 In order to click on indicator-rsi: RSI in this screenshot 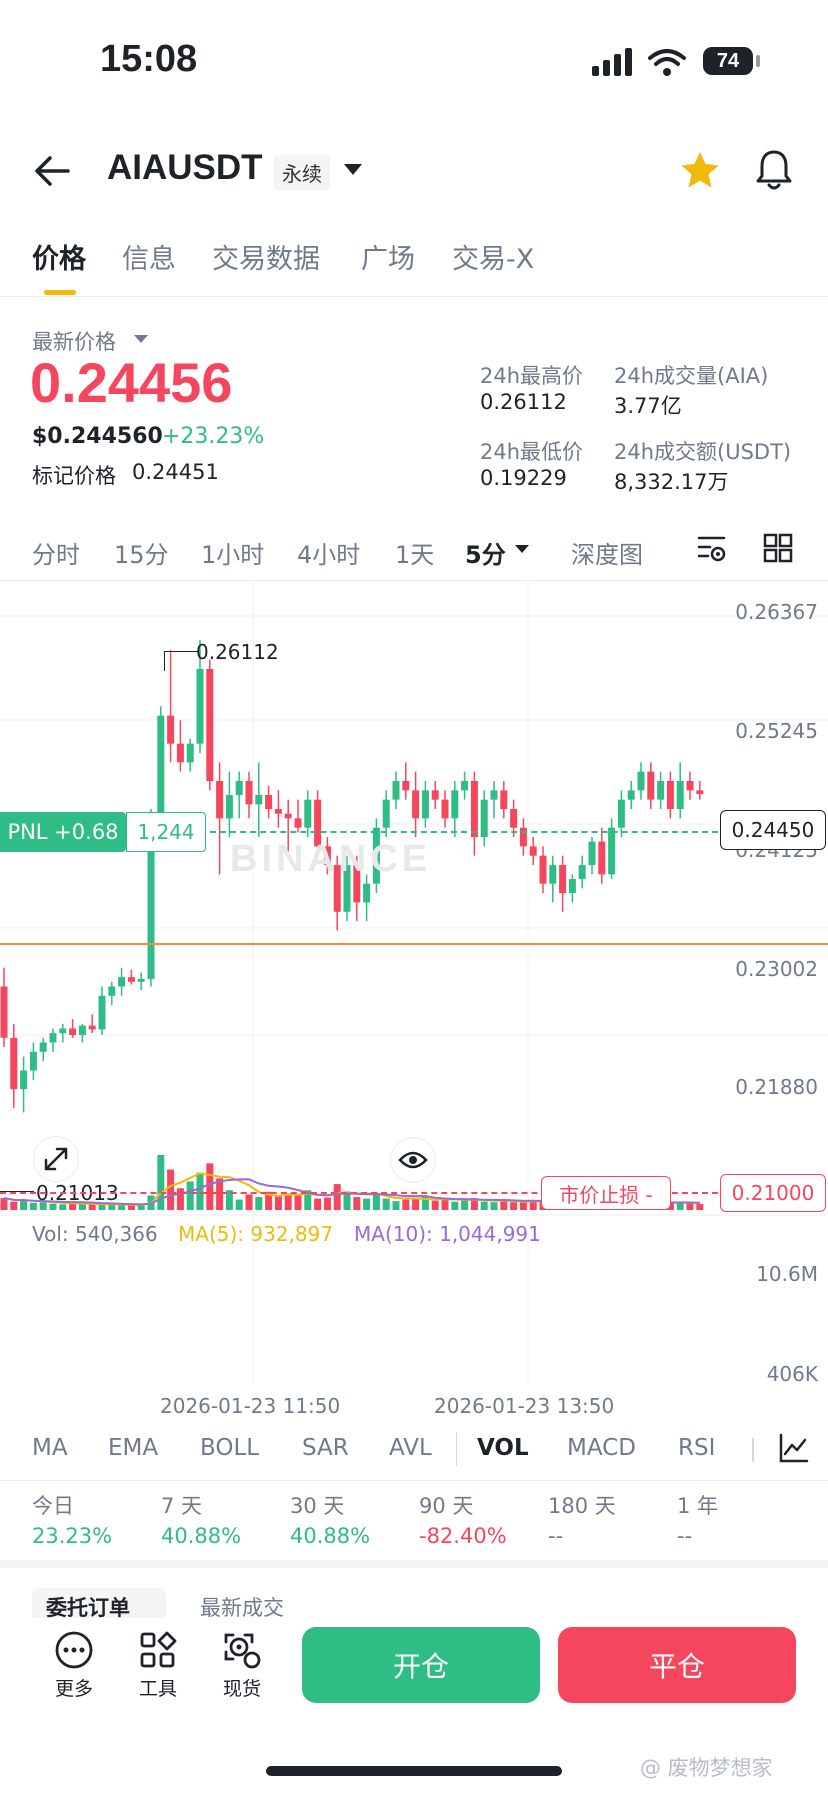, I will do `click(696, 1448)`.